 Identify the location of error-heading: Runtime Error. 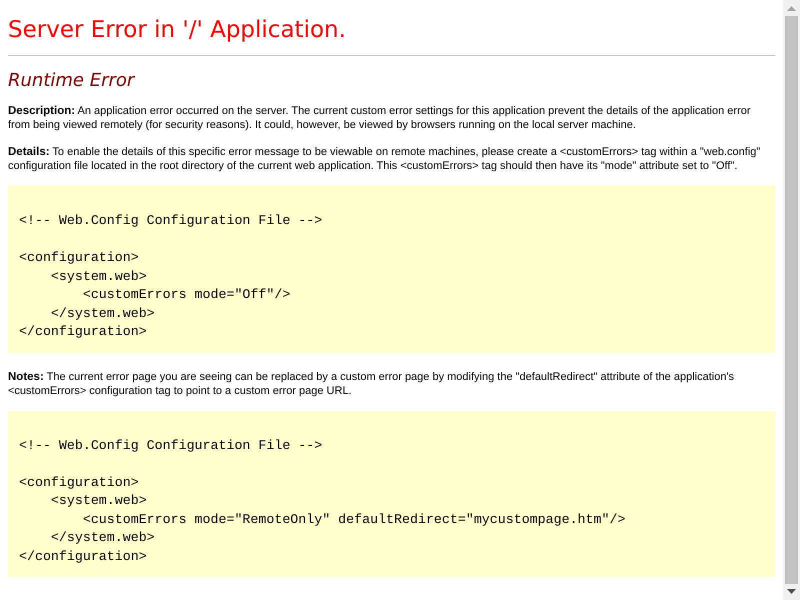
(72, 81).